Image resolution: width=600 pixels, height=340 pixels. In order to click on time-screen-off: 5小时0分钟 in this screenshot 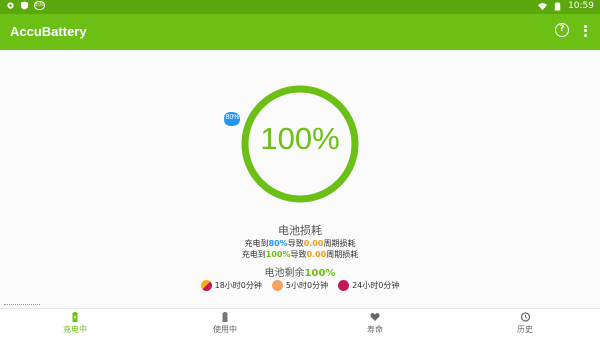, I will do `click(299, 285)`.